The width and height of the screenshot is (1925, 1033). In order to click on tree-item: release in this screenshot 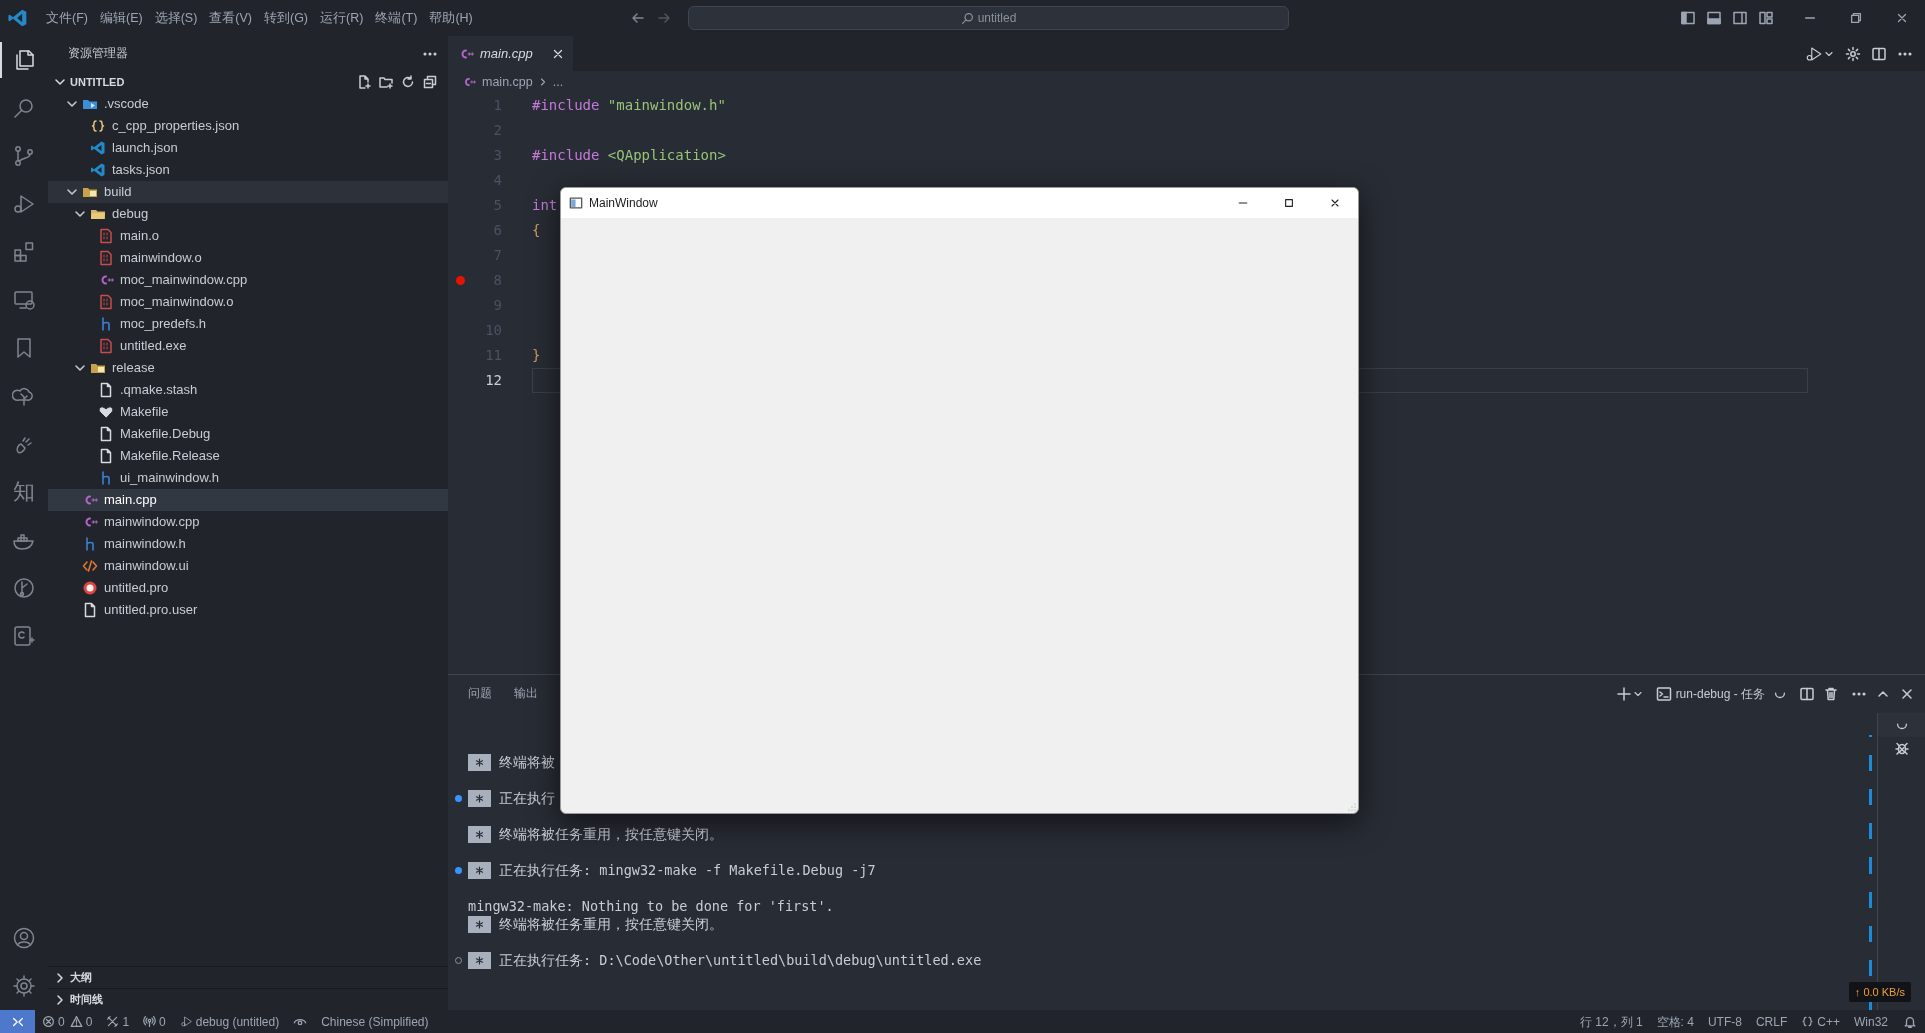, I will do `click(248, 368)`.